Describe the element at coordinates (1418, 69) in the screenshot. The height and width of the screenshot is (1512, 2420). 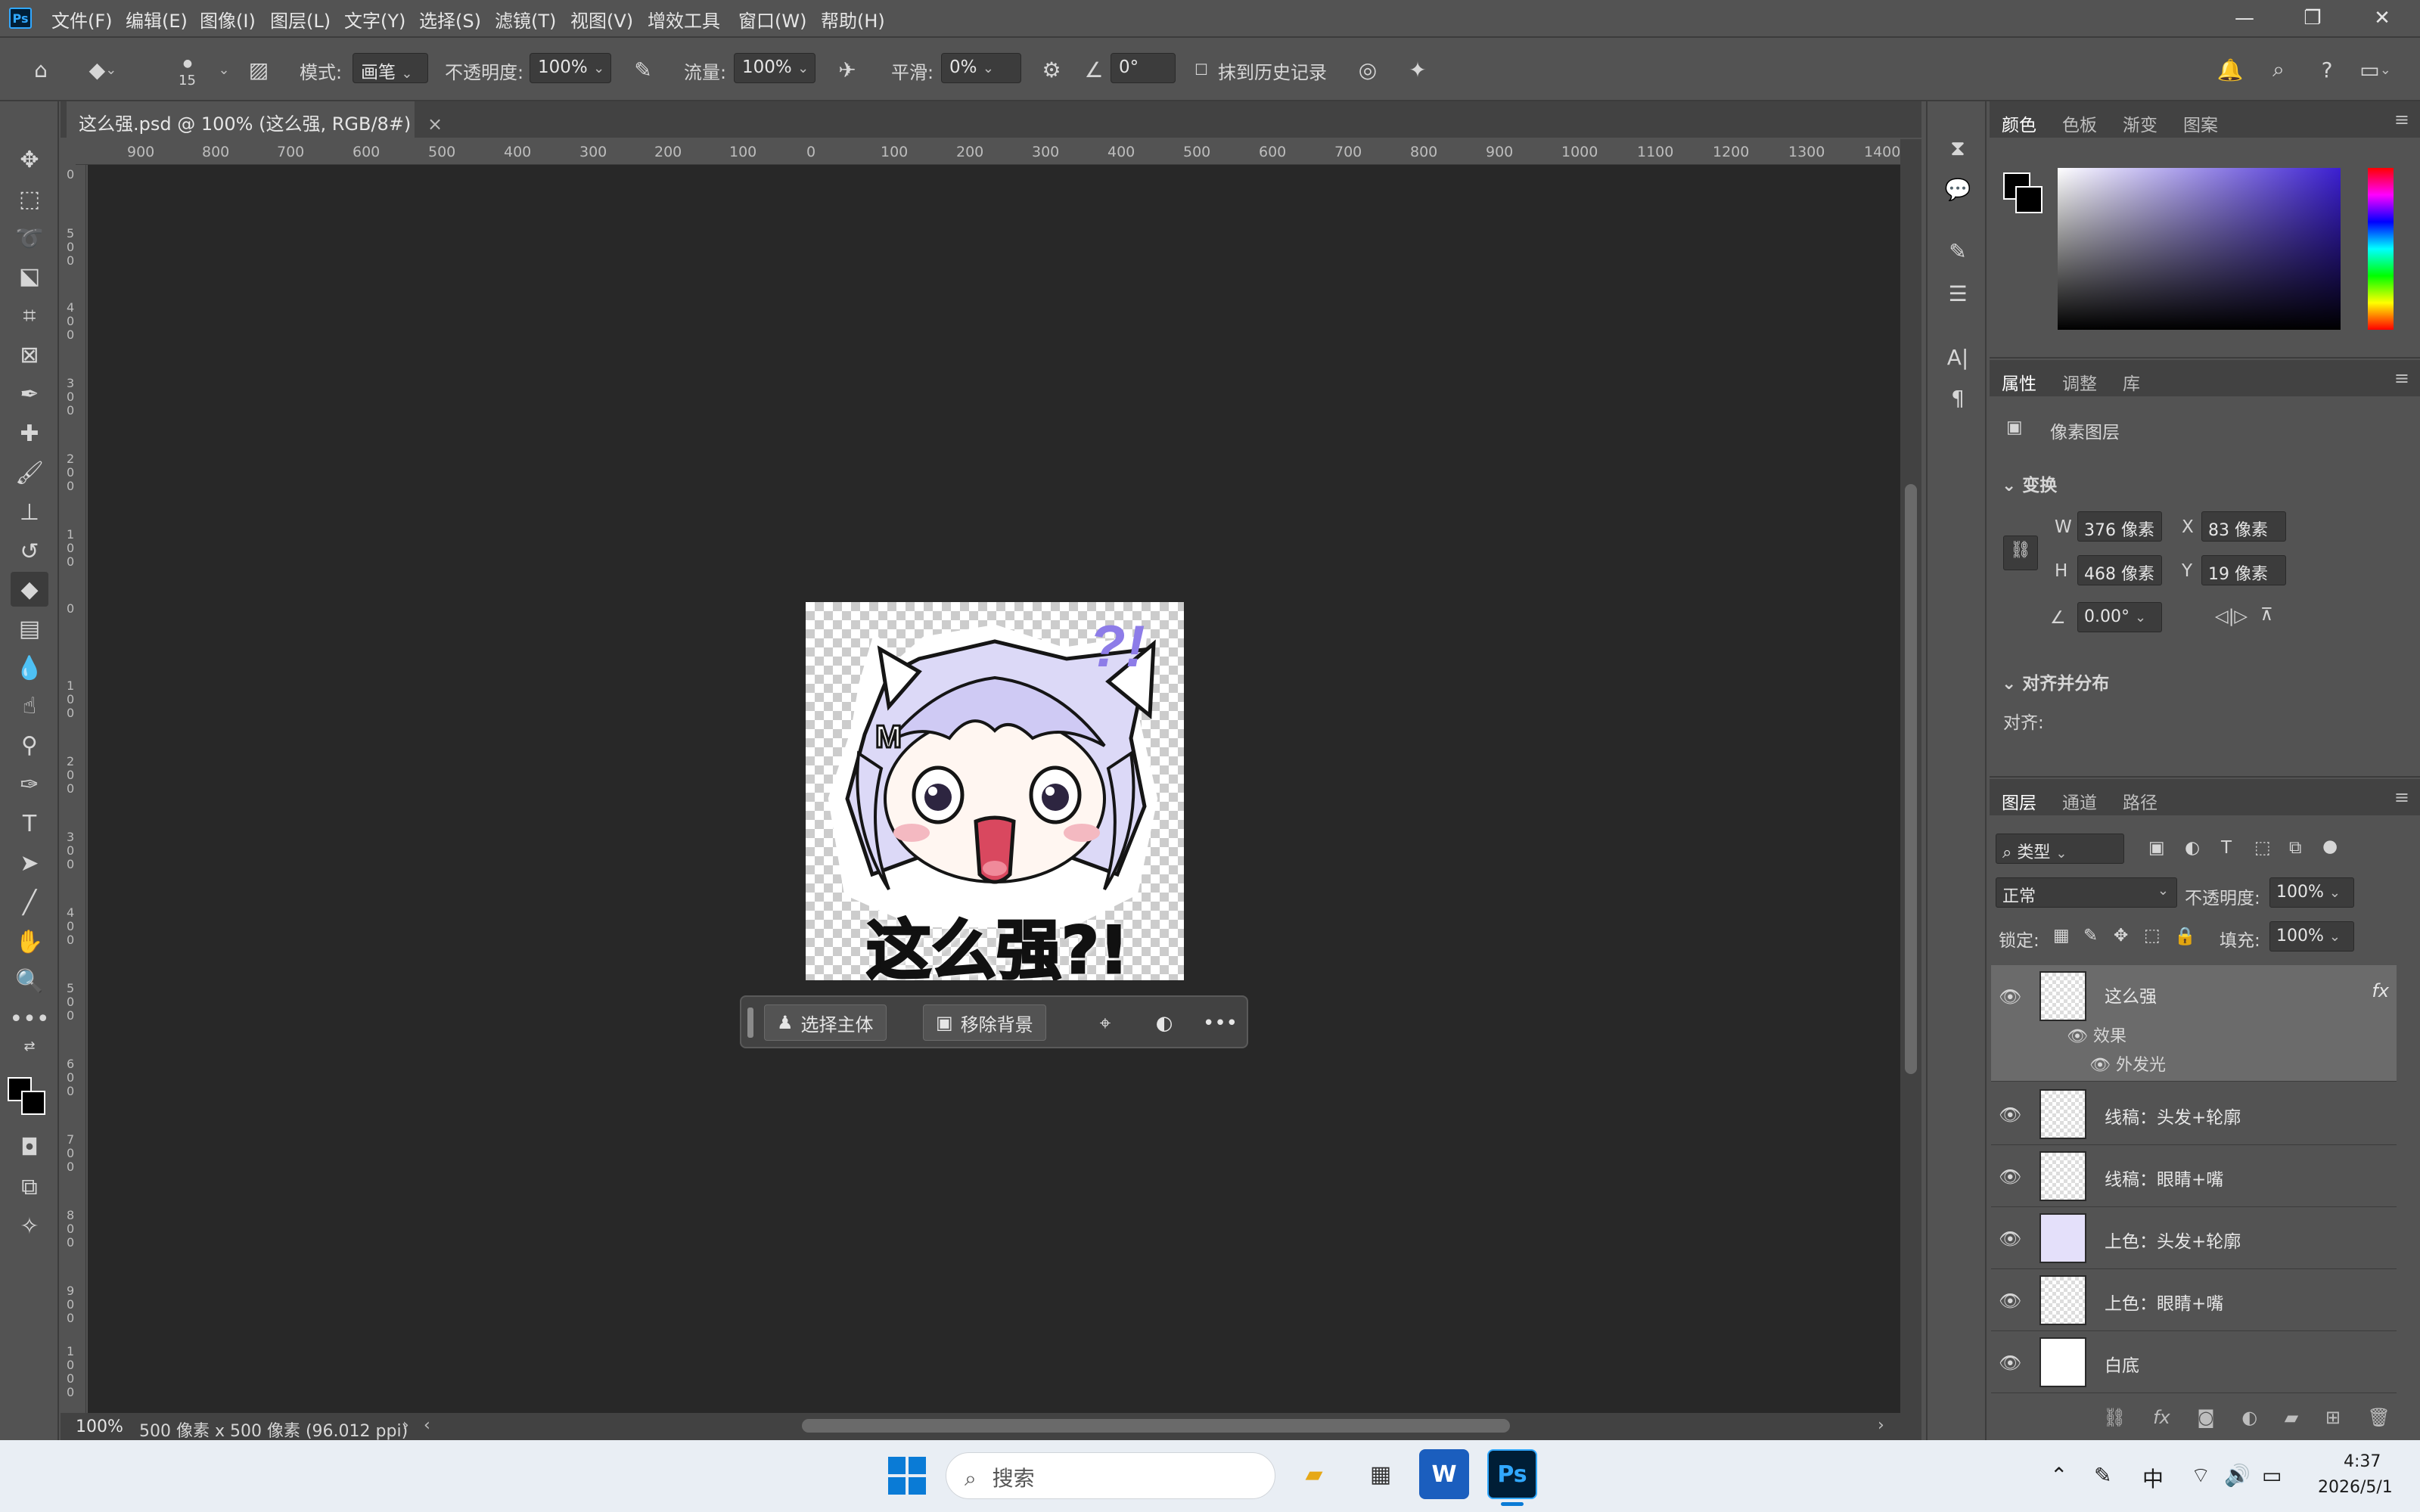
I see `symmetry-butterfly-icon: ✦` at that location.